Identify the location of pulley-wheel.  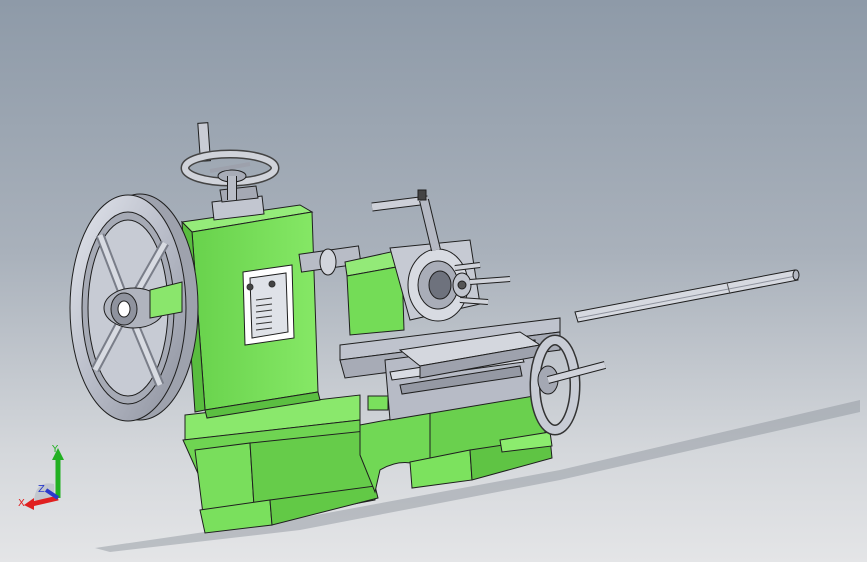
(134, 307).